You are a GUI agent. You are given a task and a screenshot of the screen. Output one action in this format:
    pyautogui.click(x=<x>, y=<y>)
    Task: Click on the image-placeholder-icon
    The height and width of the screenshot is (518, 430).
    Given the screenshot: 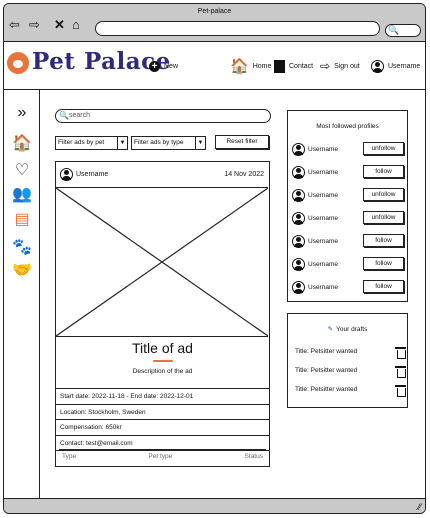 What is the action you would take?
    pyautogui.click(x=162, y=262)
    